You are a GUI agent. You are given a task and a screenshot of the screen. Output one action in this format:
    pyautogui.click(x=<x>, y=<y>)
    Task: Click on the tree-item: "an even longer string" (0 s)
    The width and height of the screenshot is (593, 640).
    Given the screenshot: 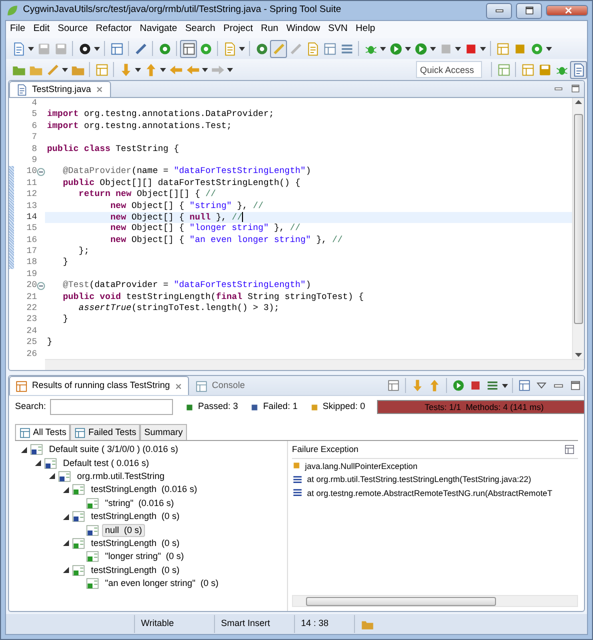 What is the action you would take?
    pyautogui.click(x=162, y=583)
    